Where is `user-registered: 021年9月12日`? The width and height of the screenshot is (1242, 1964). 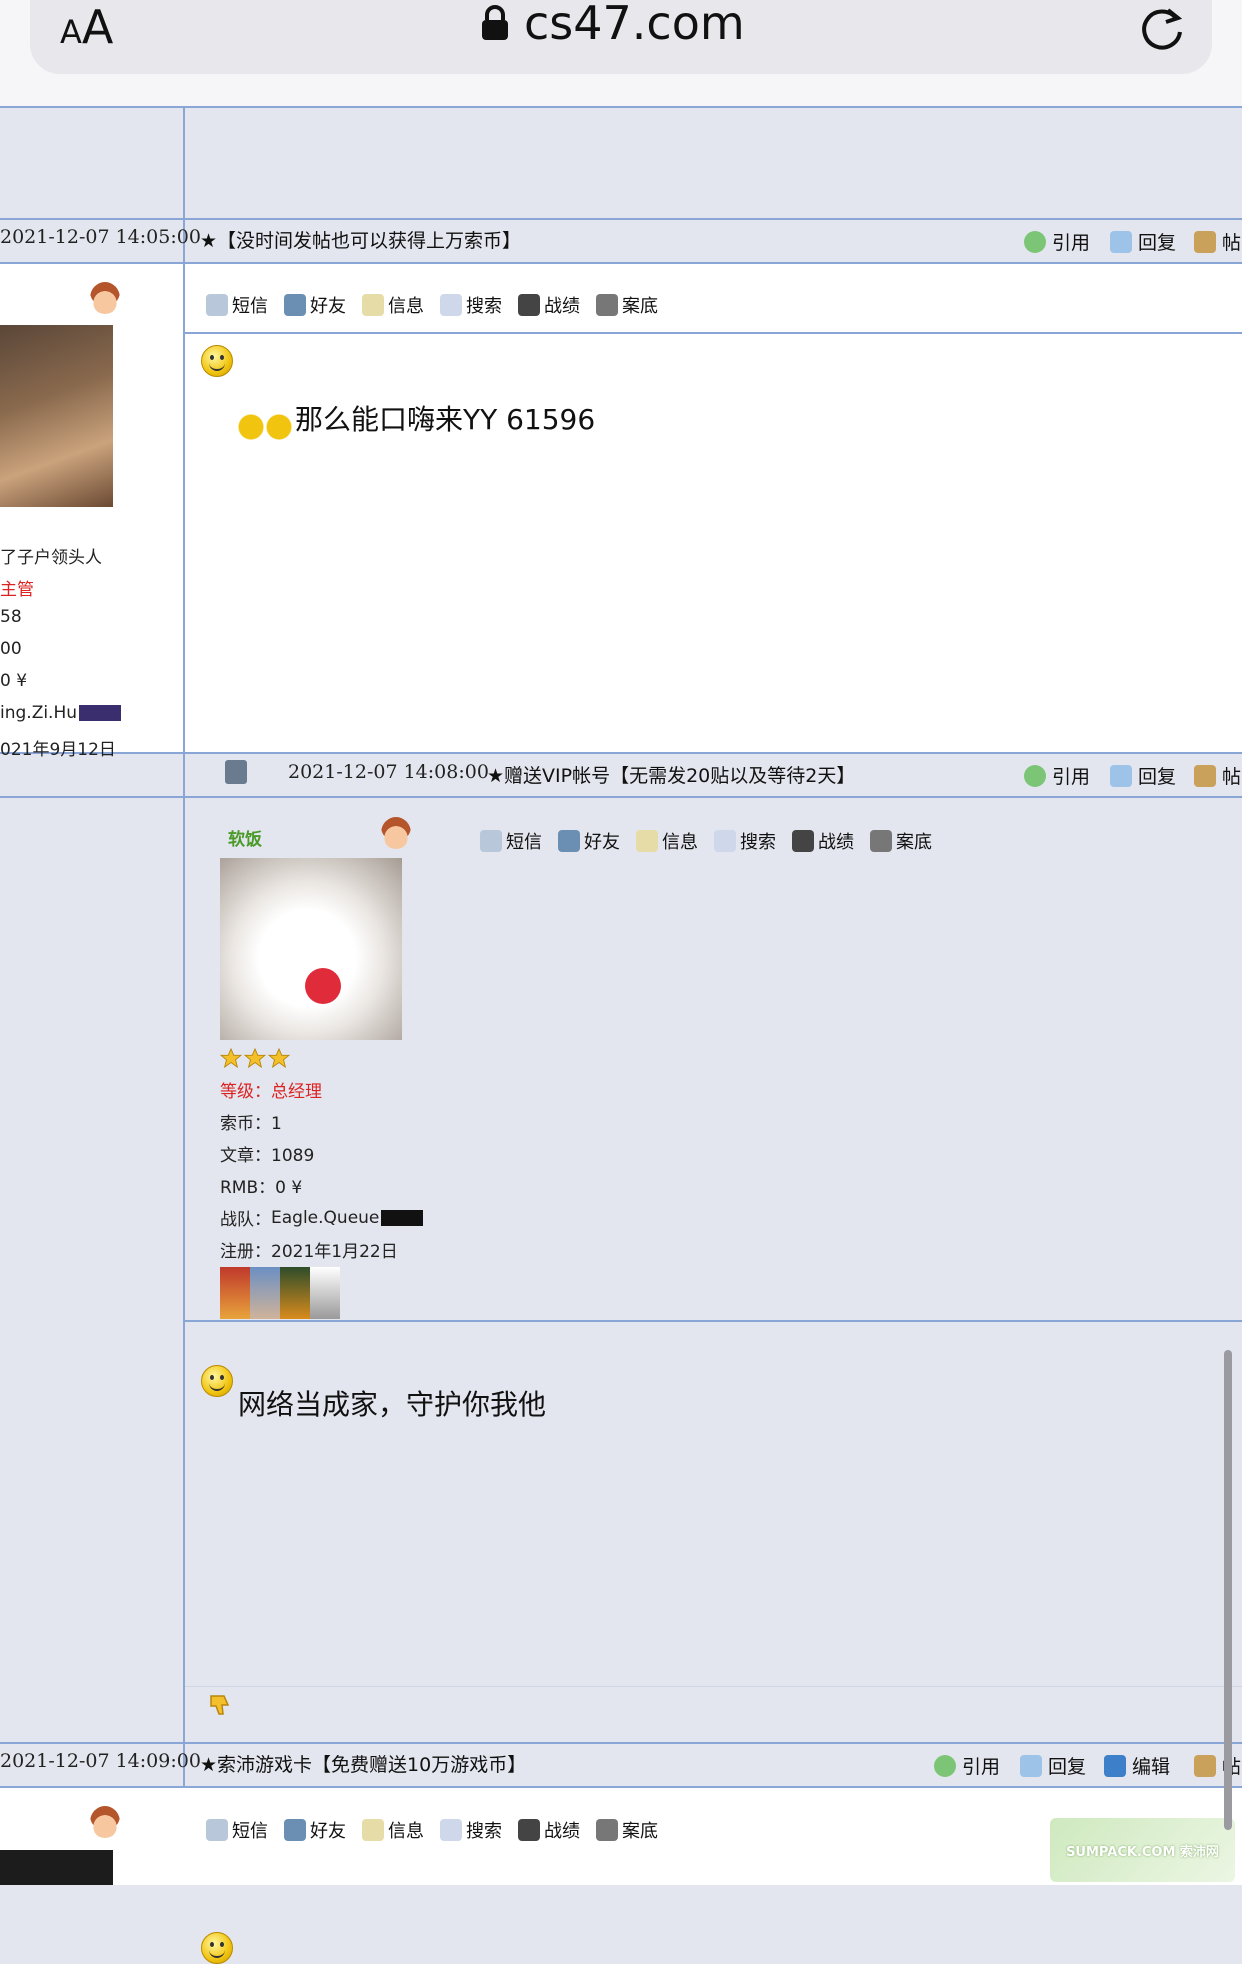 user-registered: 021年9月12日 is located at coordinates (58, 750).